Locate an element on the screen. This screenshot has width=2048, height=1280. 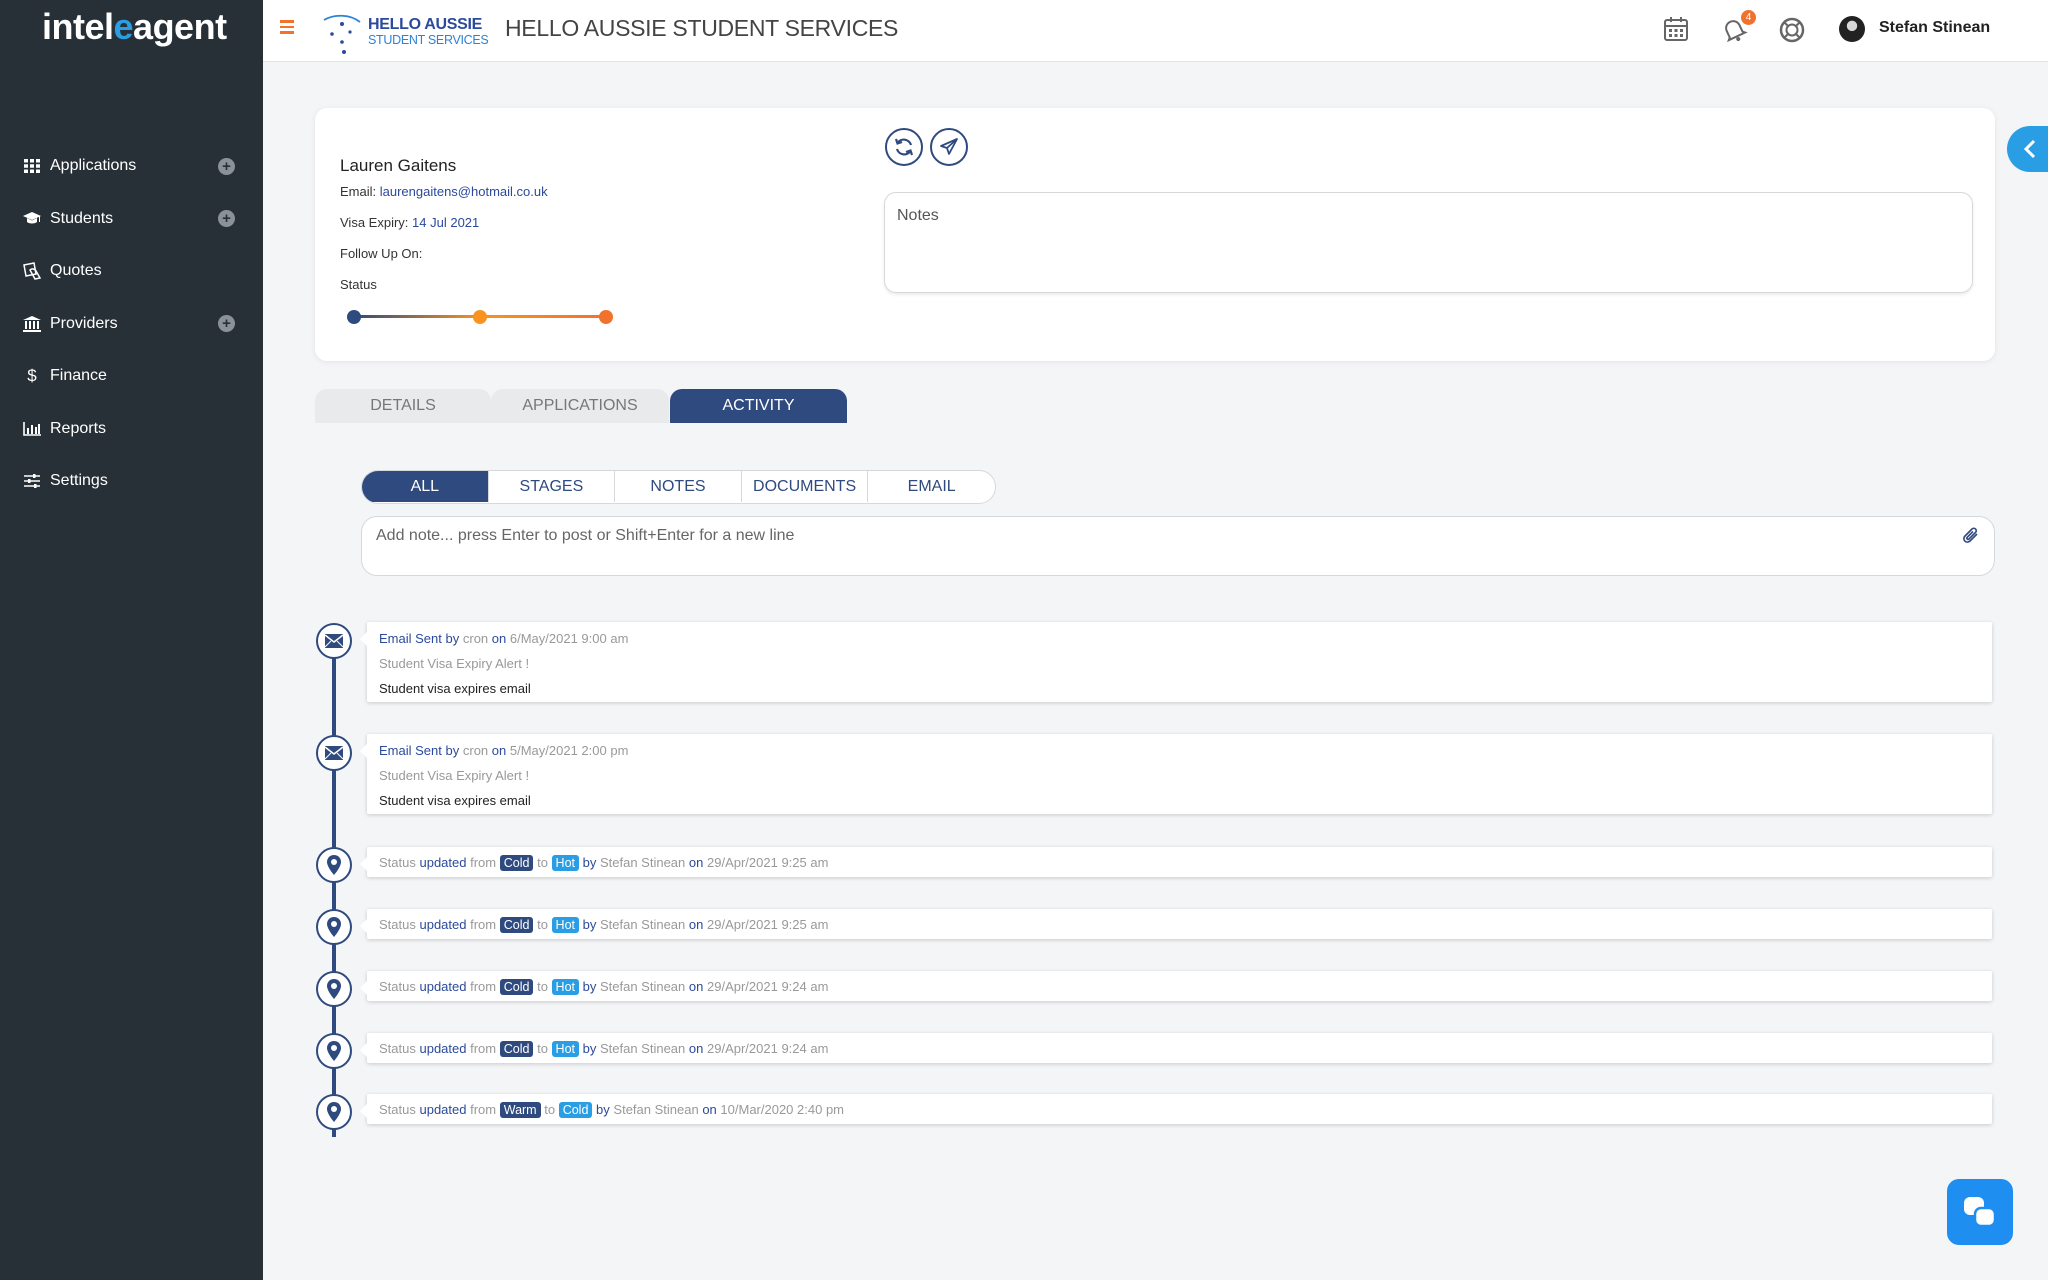
chevron-left-icon is located at coordinates (2029, 149).